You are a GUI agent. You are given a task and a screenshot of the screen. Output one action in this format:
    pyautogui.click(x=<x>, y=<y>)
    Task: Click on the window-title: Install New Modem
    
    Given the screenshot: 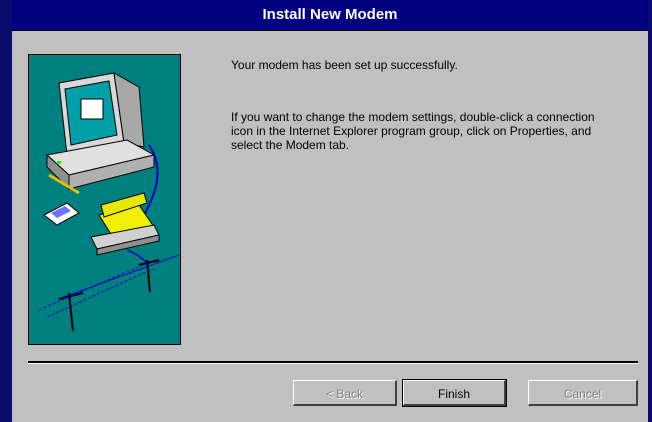 What is the action you would take?
    pyautogui.click(x=330, y=14)
    